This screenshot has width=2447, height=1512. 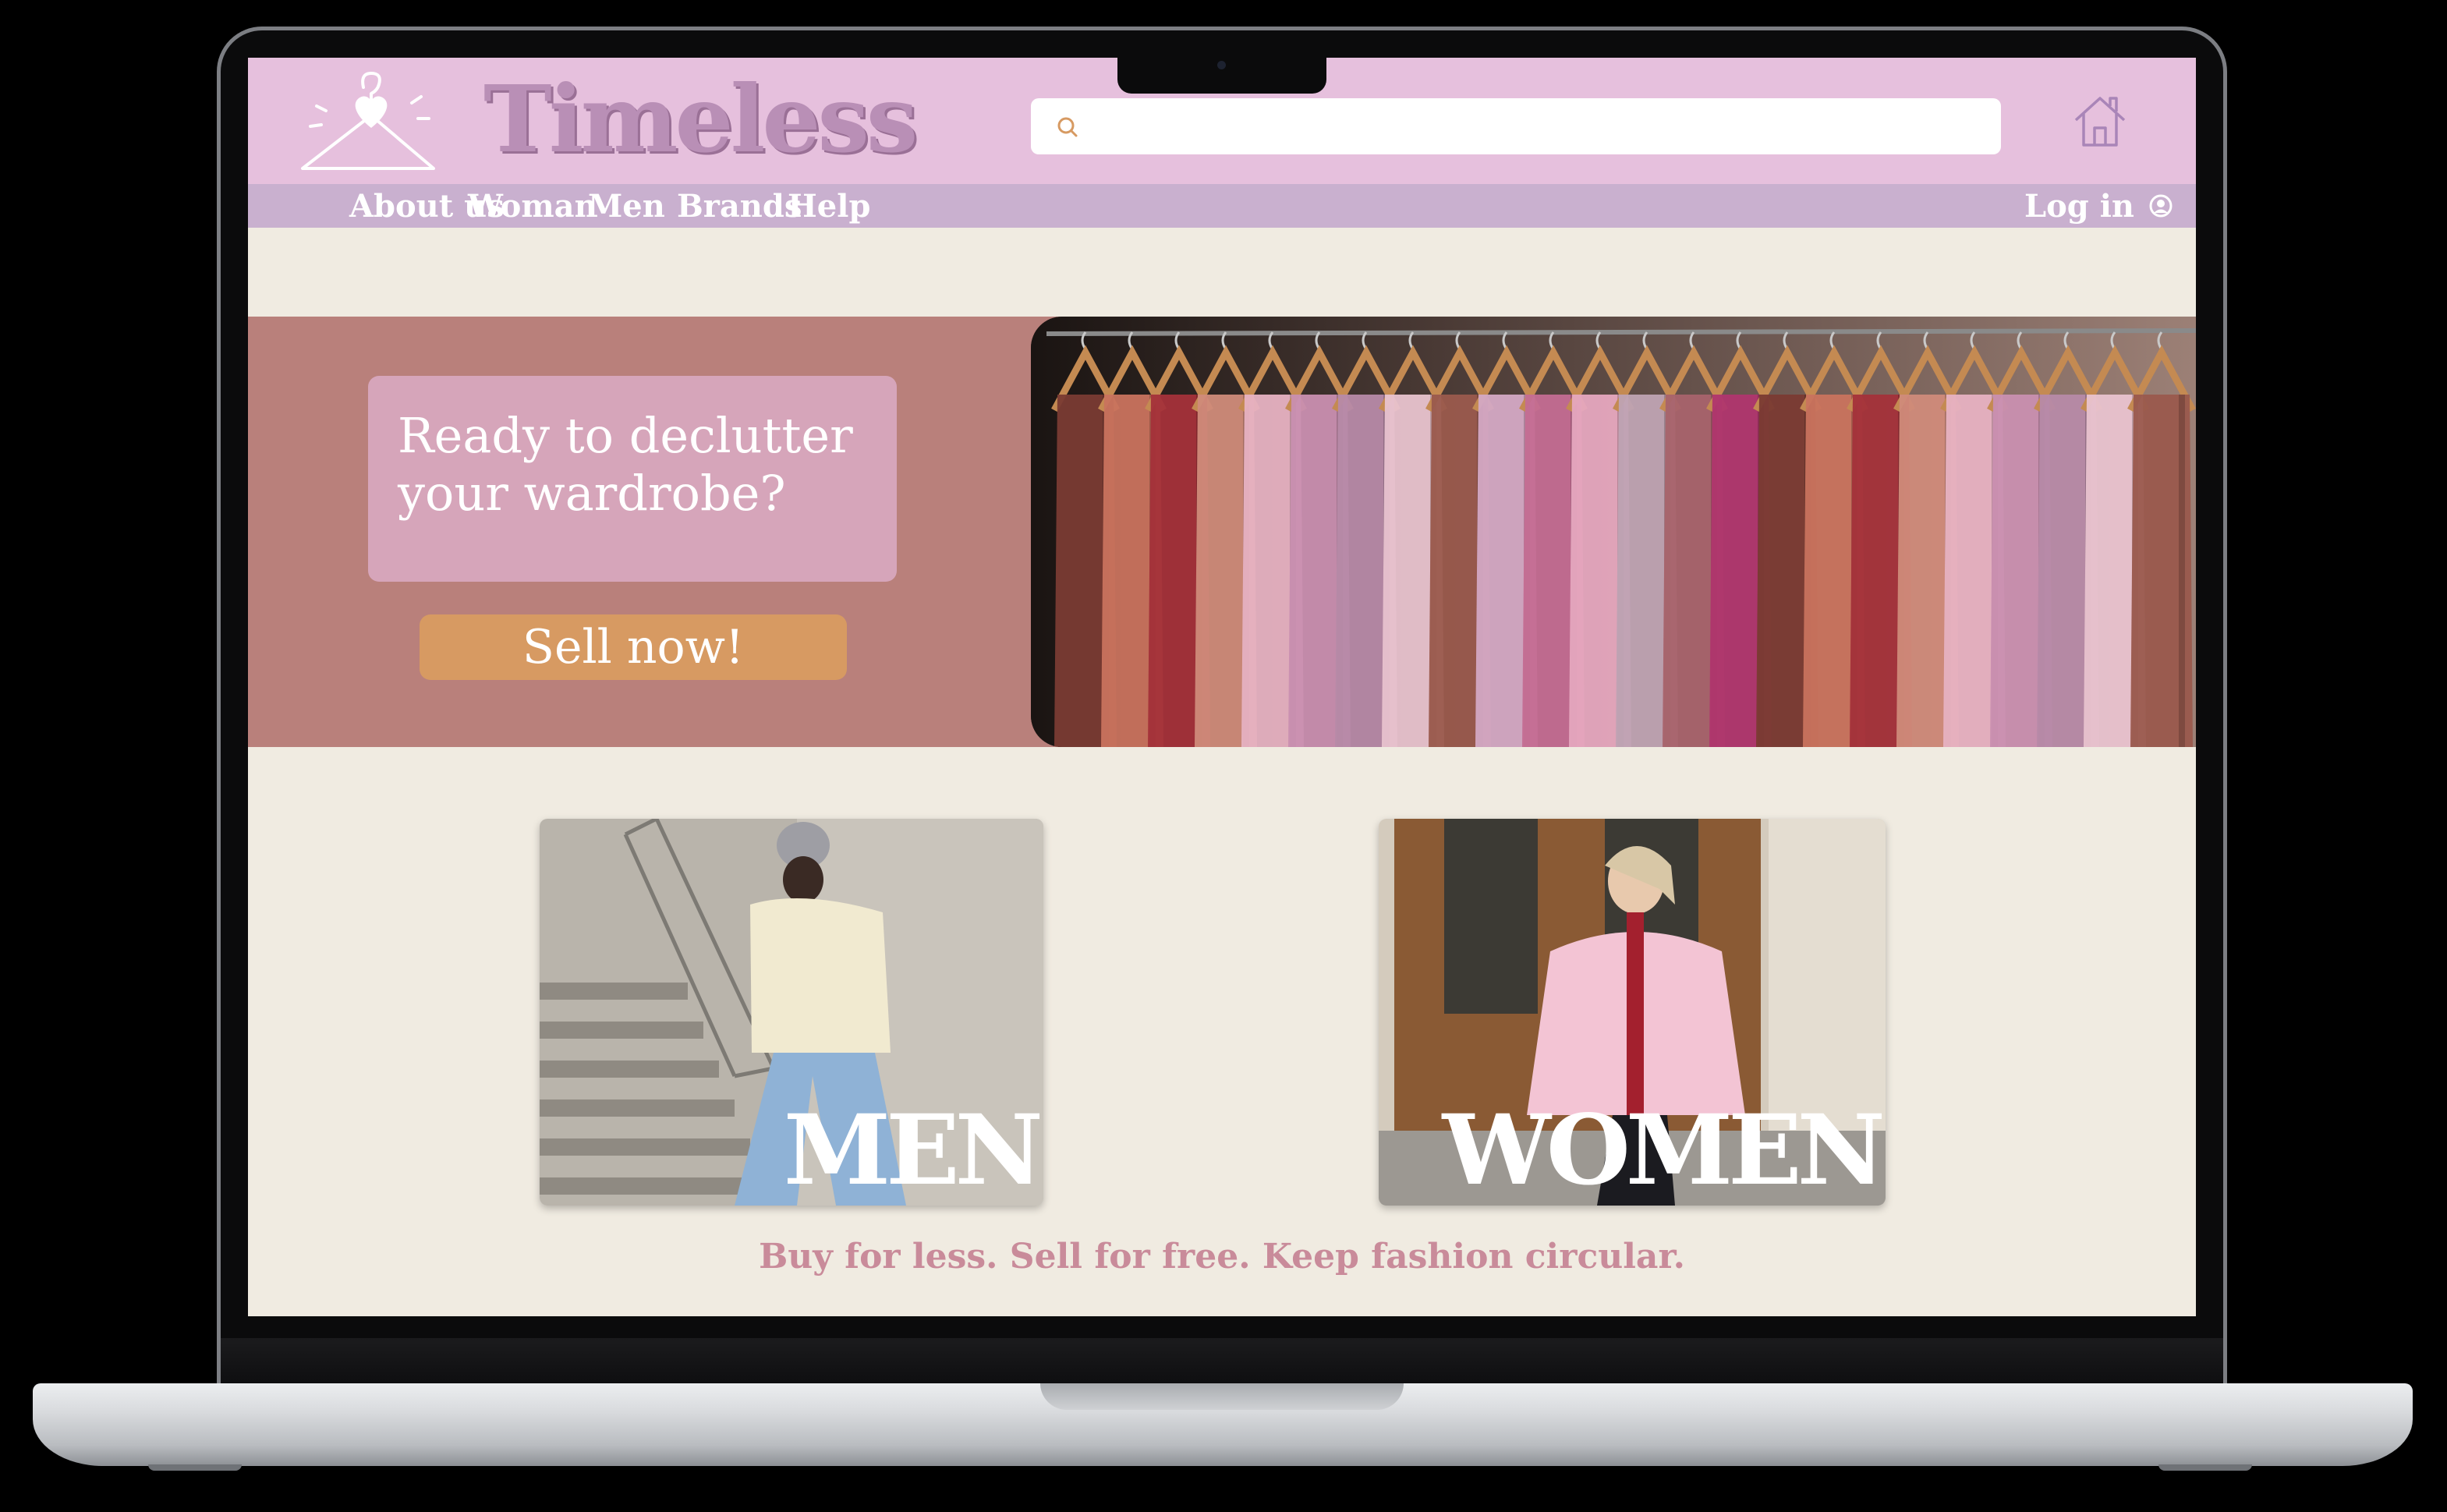 What do you see at coordinates (700, 119) in the screenshot?
I see `brand-logo: Timeless` at bounding box center [700, 119].